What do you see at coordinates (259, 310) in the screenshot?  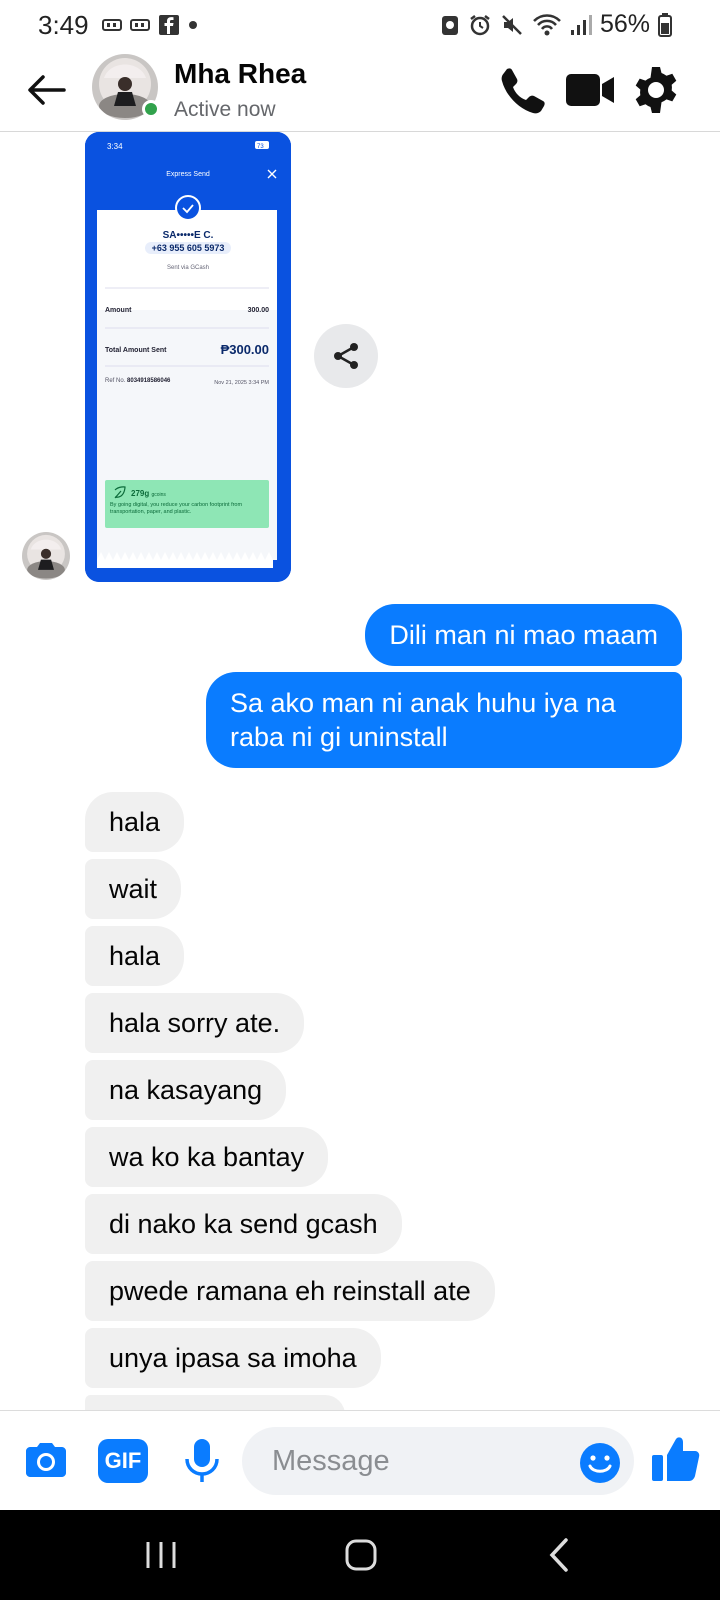 I see `svg-text: 300.00` at bounding box center [259, 310].